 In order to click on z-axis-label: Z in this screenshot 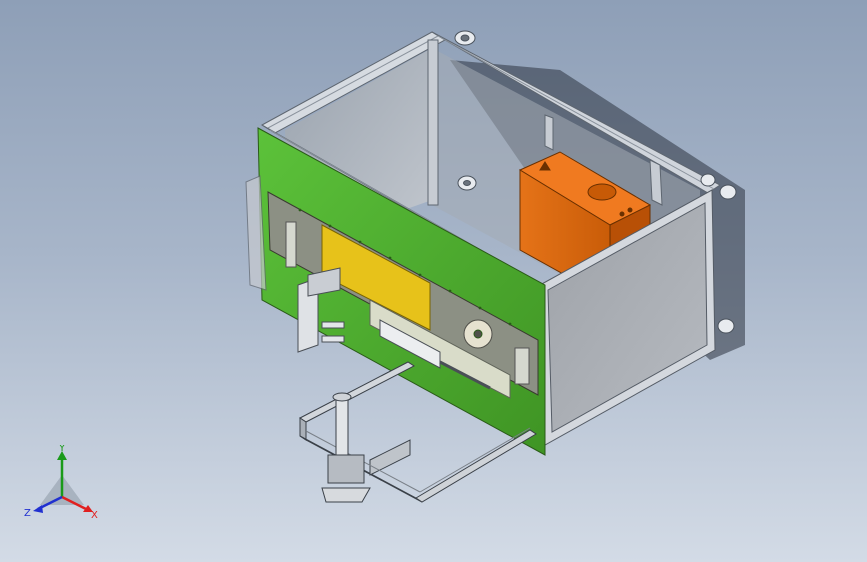, I will do `click(27, 513)`.